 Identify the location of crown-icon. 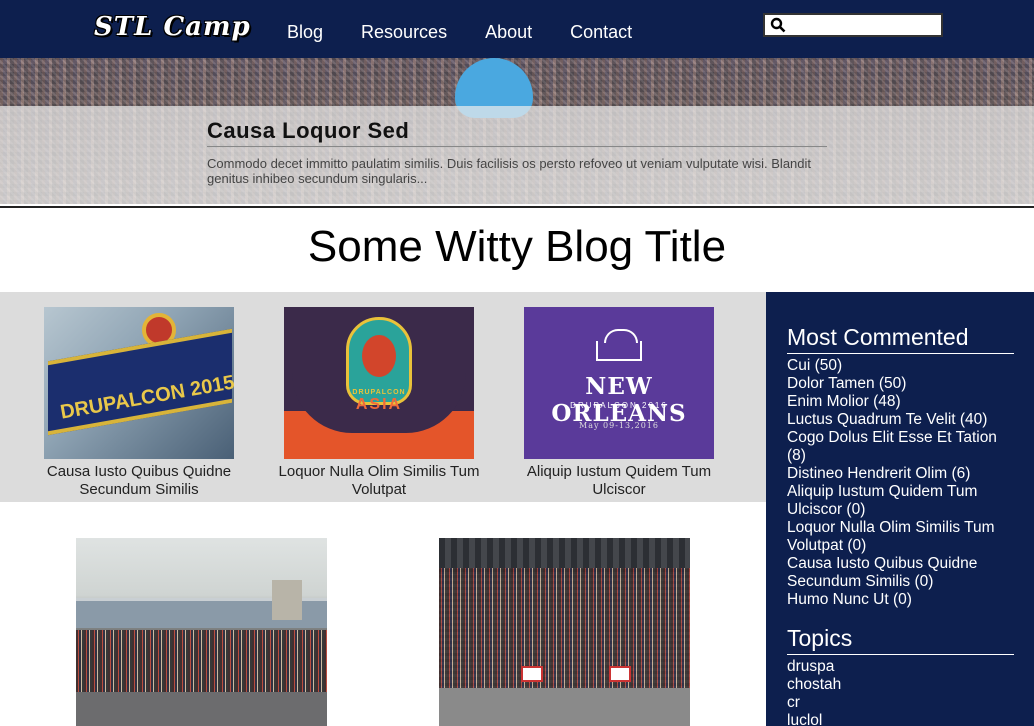
(619, 345).